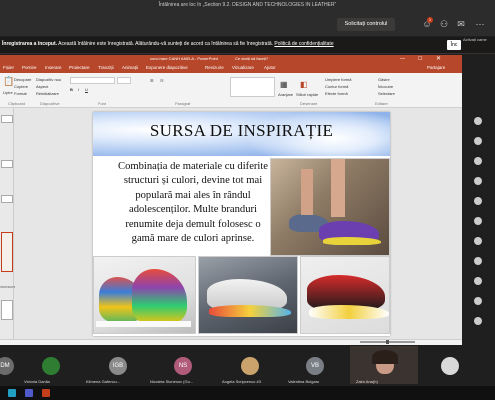 The image size is (495, 400). I want to click on photoshop-icon, so click(12, 393).